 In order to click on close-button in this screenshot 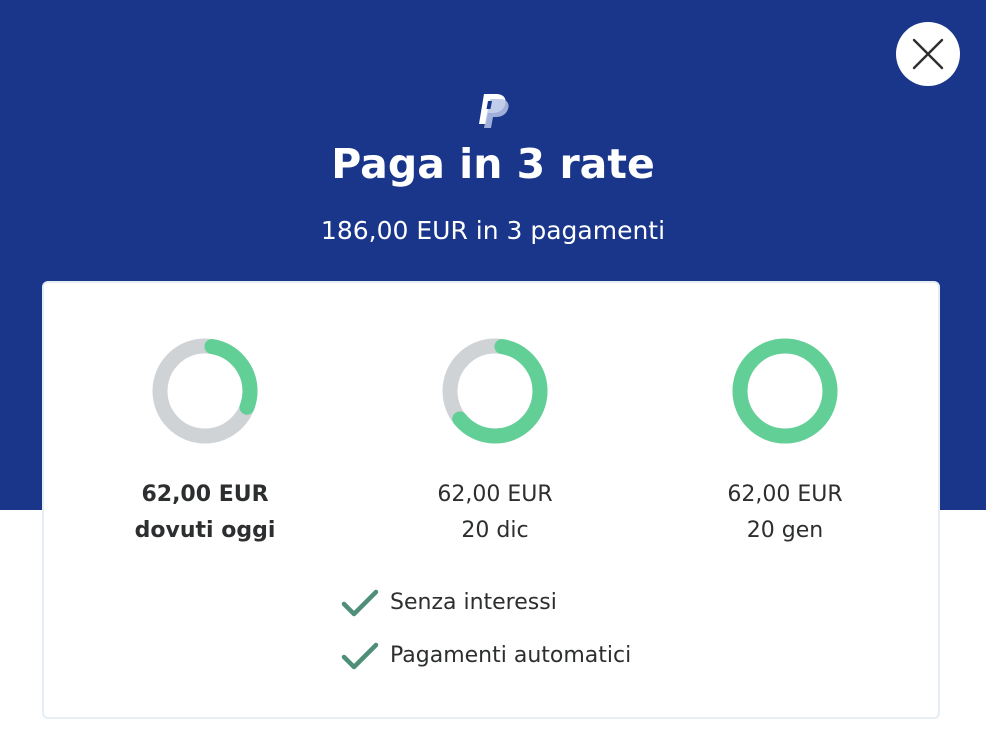, I will do `click(928, 54)`.